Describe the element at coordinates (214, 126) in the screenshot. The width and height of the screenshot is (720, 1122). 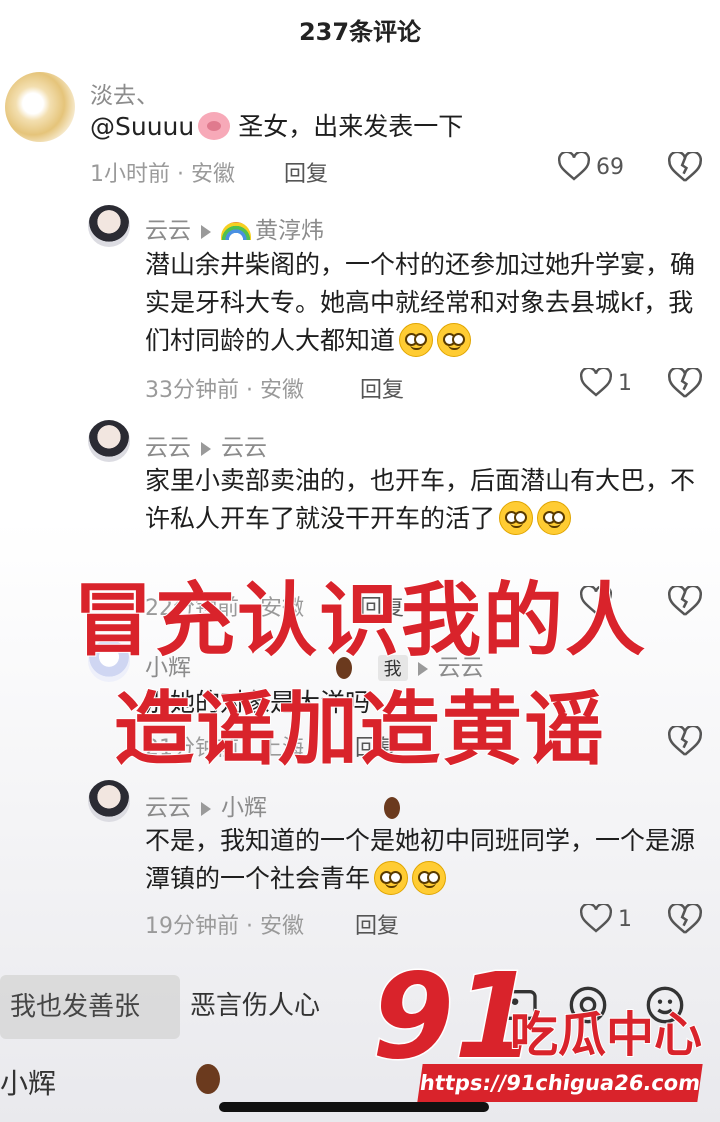
I see `pig-emoji-icon` at that location.